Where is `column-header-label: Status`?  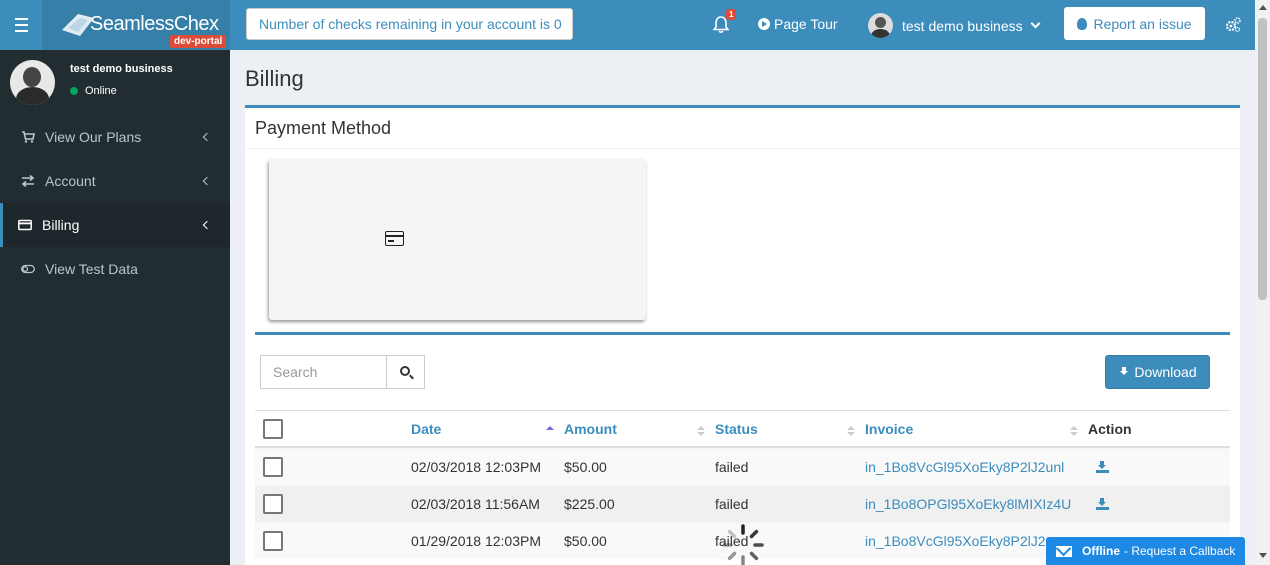
column-header-label: Status is located at coordinates (736, 428).